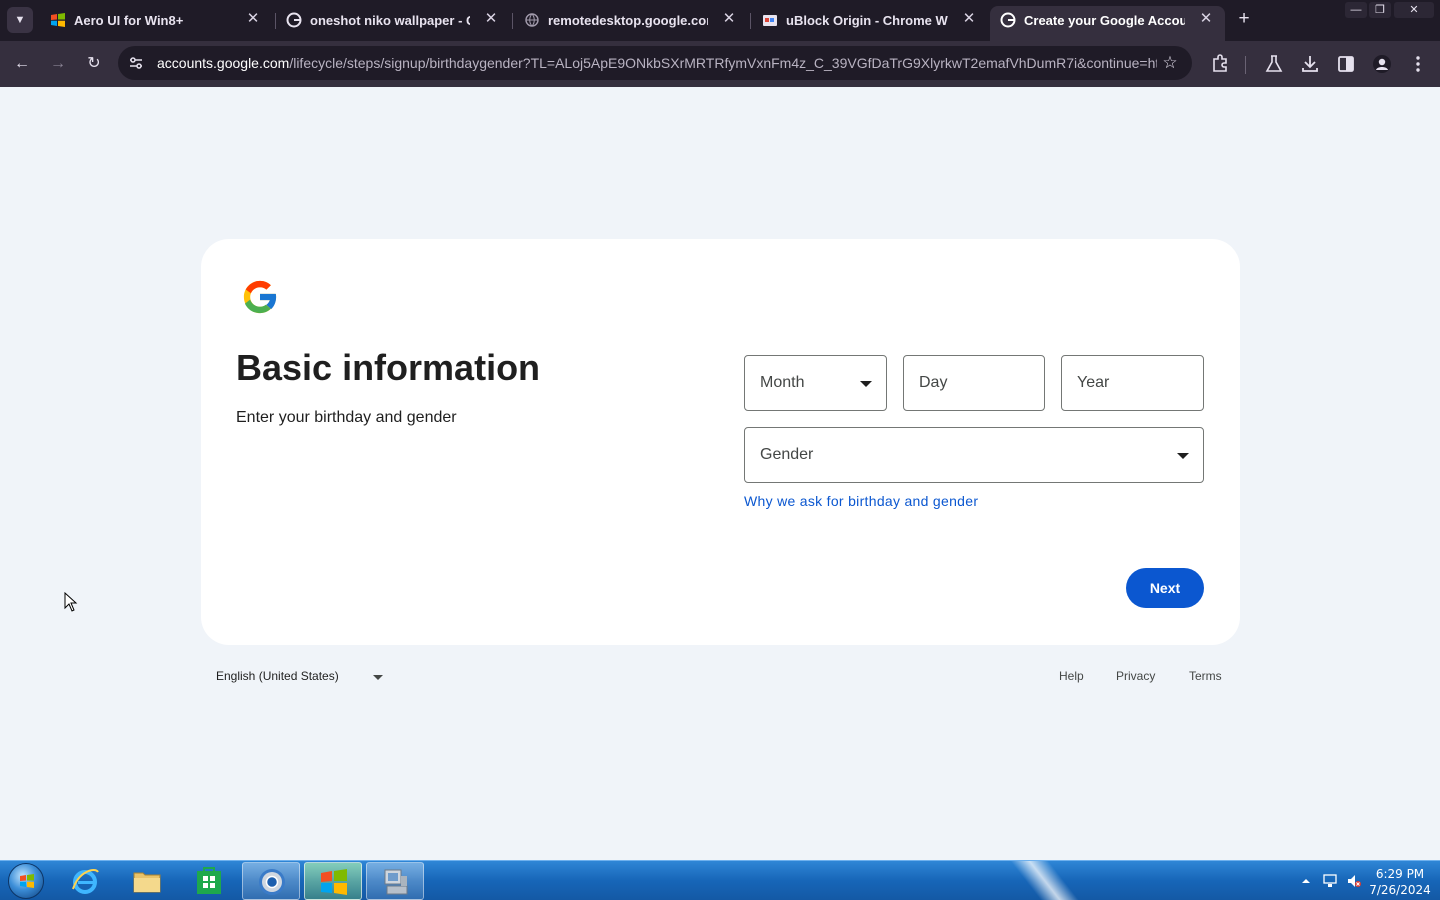 The height and width of the screenshot is (900, 1440). What do you see at coordinates (1244, 19) in the screenshot?
I see `new-tab-plus-icon: +` at bounding box center [1244, 19].